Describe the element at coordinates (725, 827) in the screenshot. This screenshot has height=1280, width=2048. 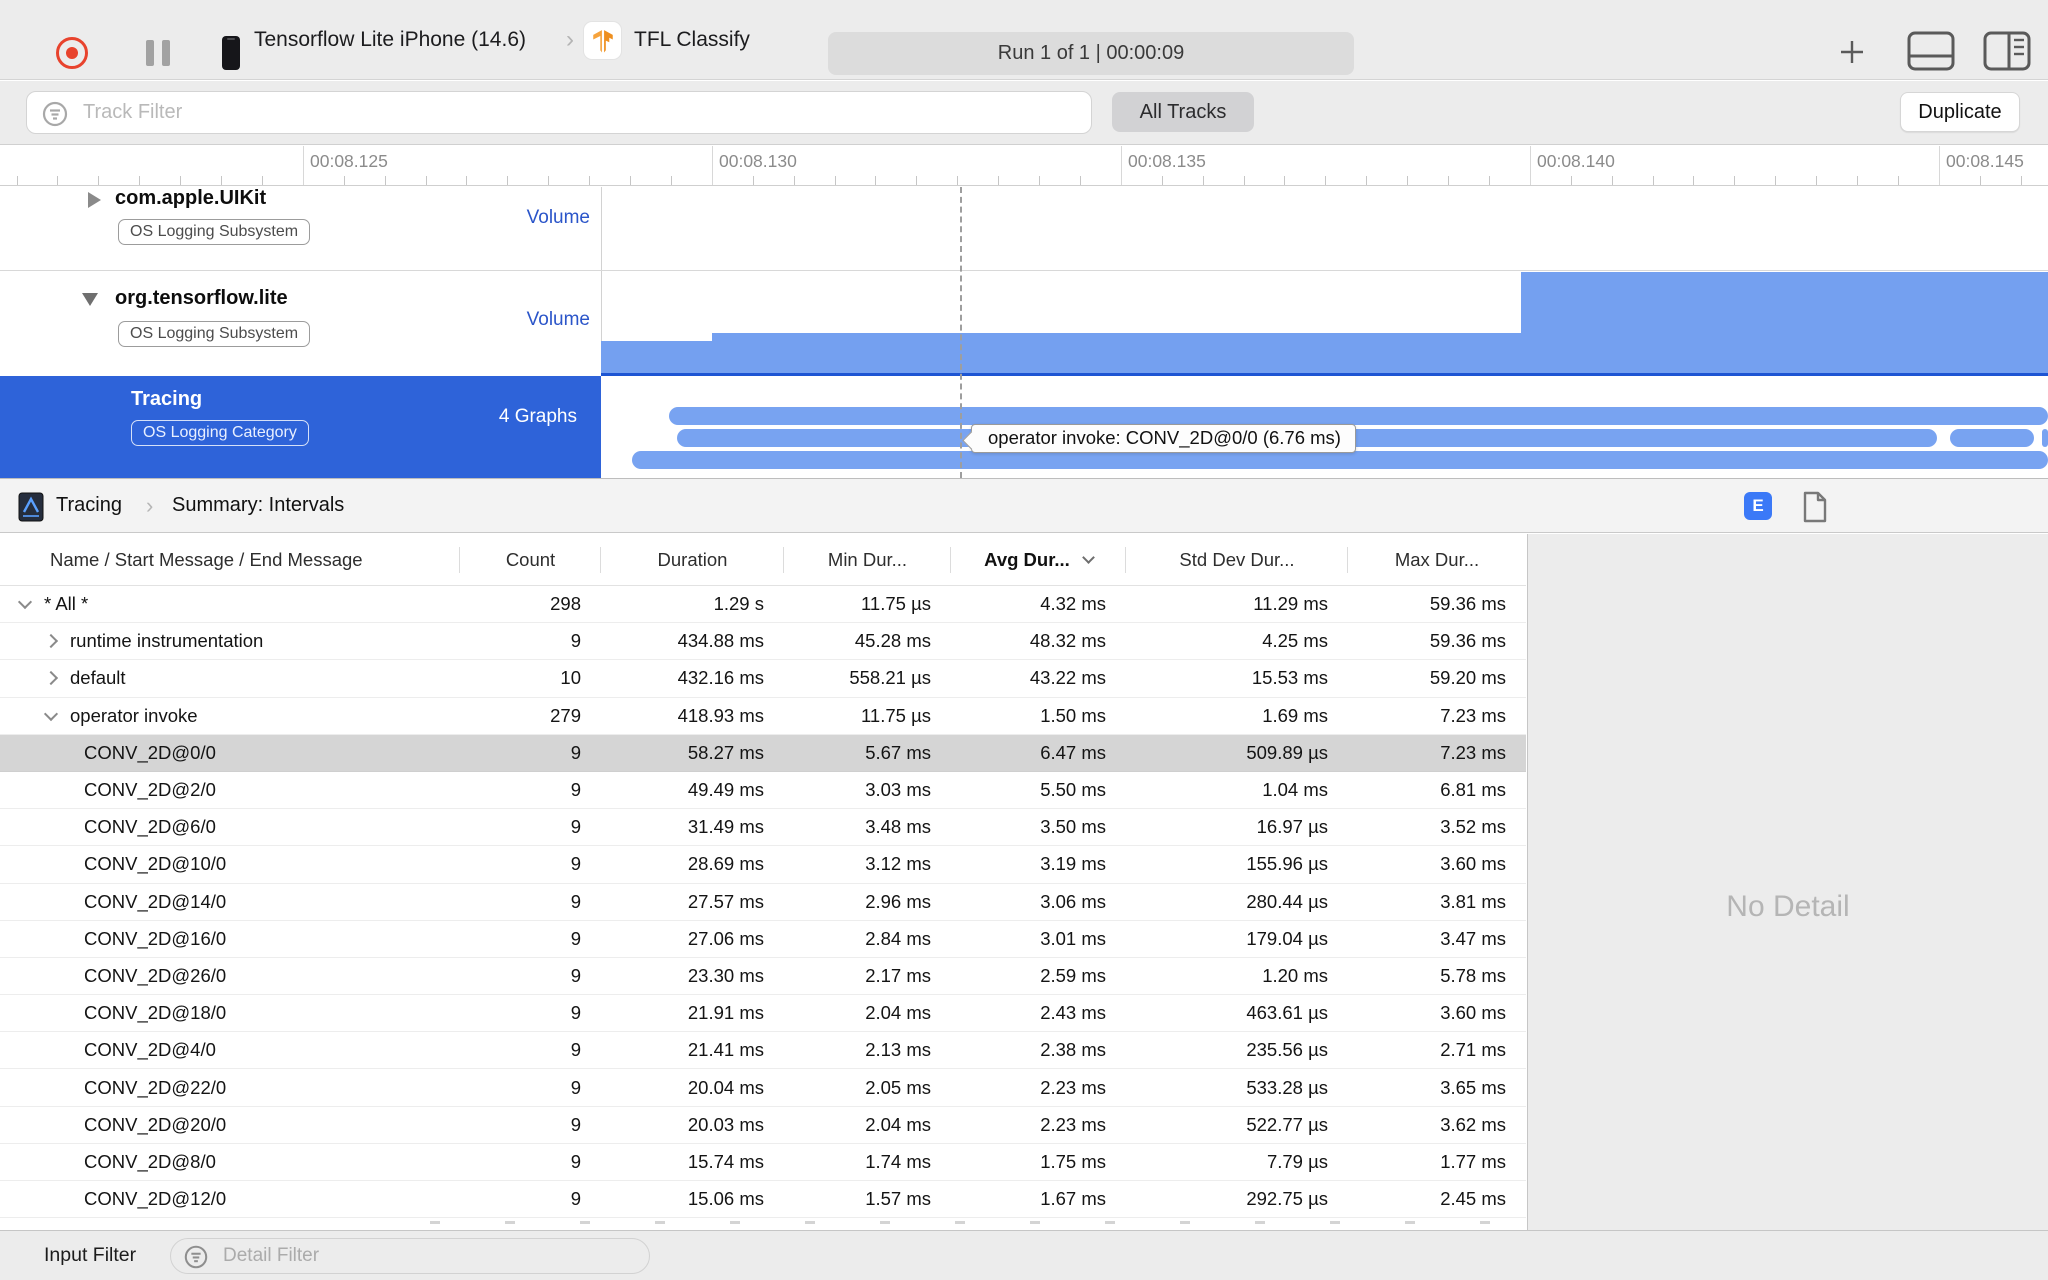
I see `cell-duration: 31.49 ms` at that location.